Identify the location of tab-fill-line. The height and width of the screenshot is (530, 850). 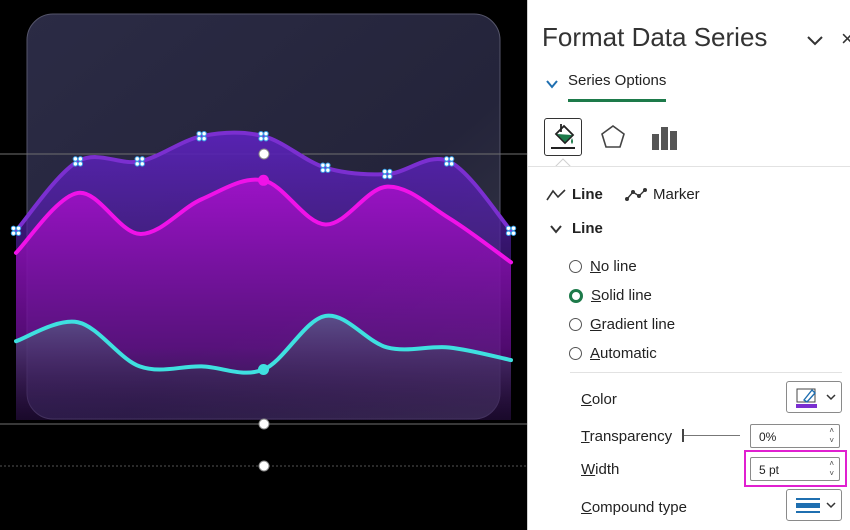
(563, 137).